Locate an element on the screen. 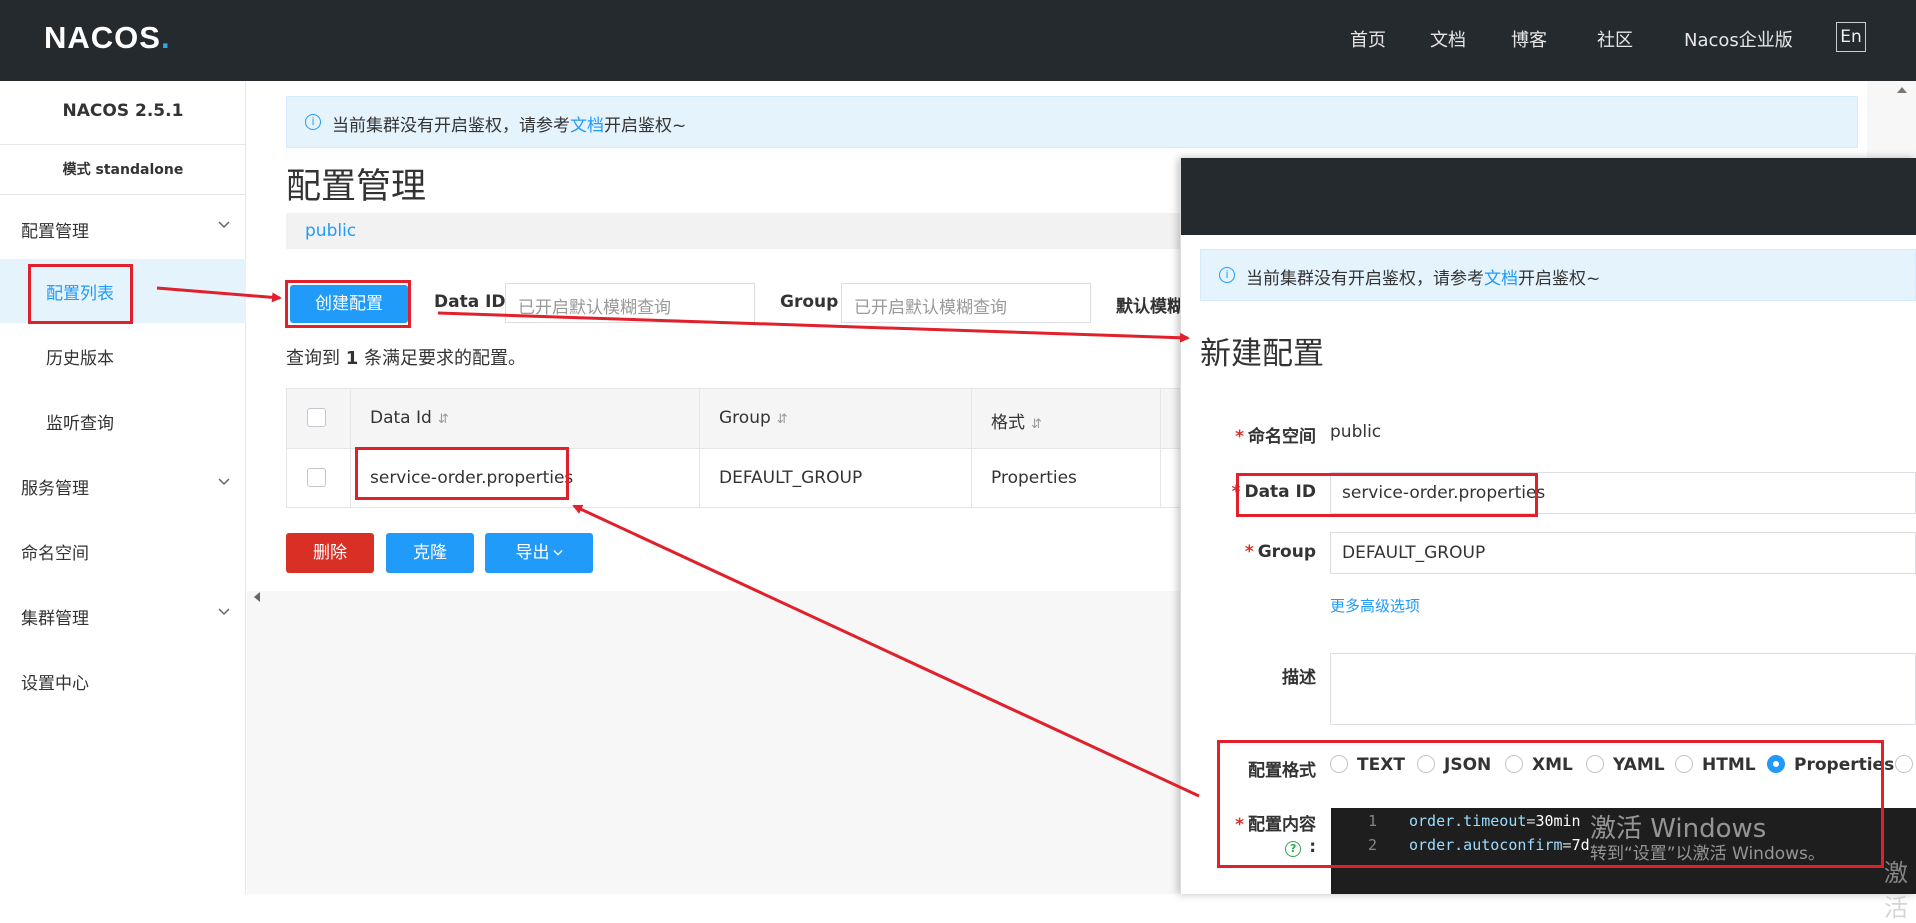 The image size is (1916, 923). version-label: NACOS 2.5.1 is located at coordinates (123, 111).